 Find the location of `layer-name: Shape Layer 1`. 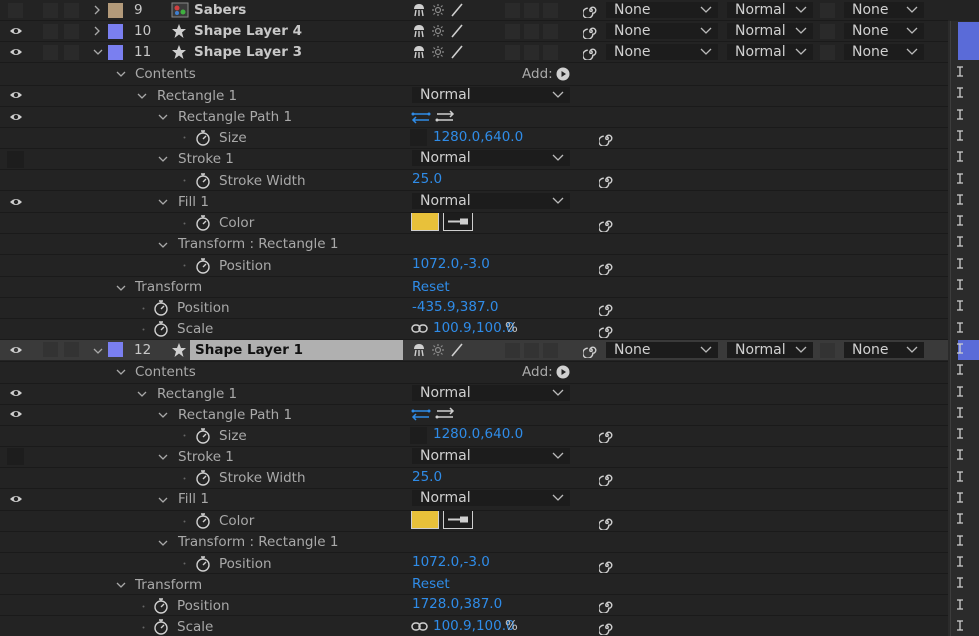

layer-name: Shape Layer 1 is located at coordinates (249, 350).